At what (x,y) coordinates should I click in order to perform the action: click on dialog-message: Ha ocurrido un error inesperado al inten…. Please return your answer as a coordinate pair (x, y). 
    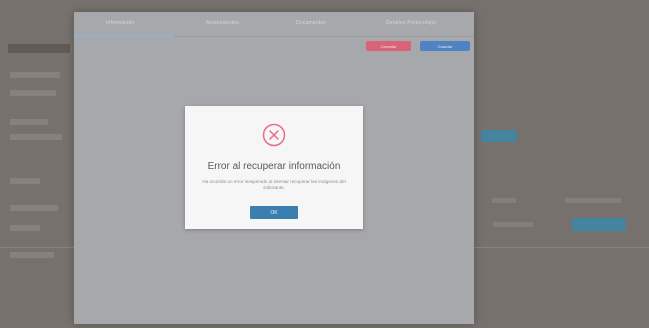
    Looking at the image, I should click on (274, 184).